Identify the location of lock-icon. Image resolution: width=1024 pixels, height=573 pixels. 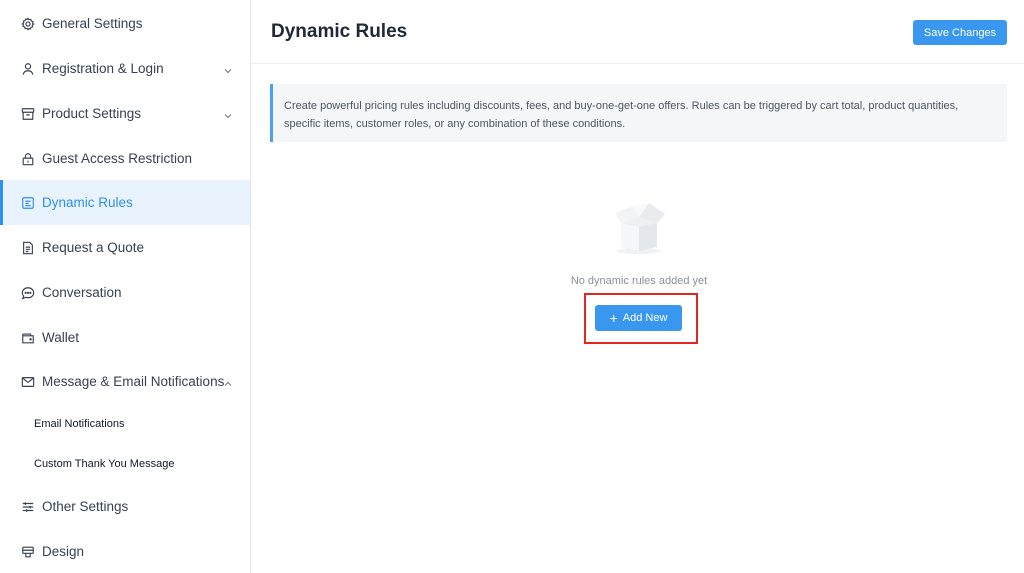
(28, 159).